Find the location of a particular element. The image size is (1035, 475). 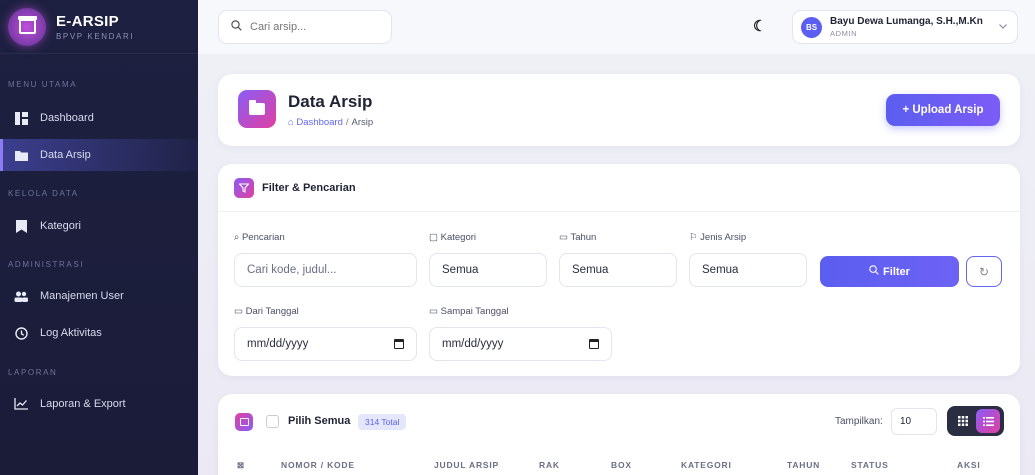

bookmark-icon is located at coordinates (21, 226).